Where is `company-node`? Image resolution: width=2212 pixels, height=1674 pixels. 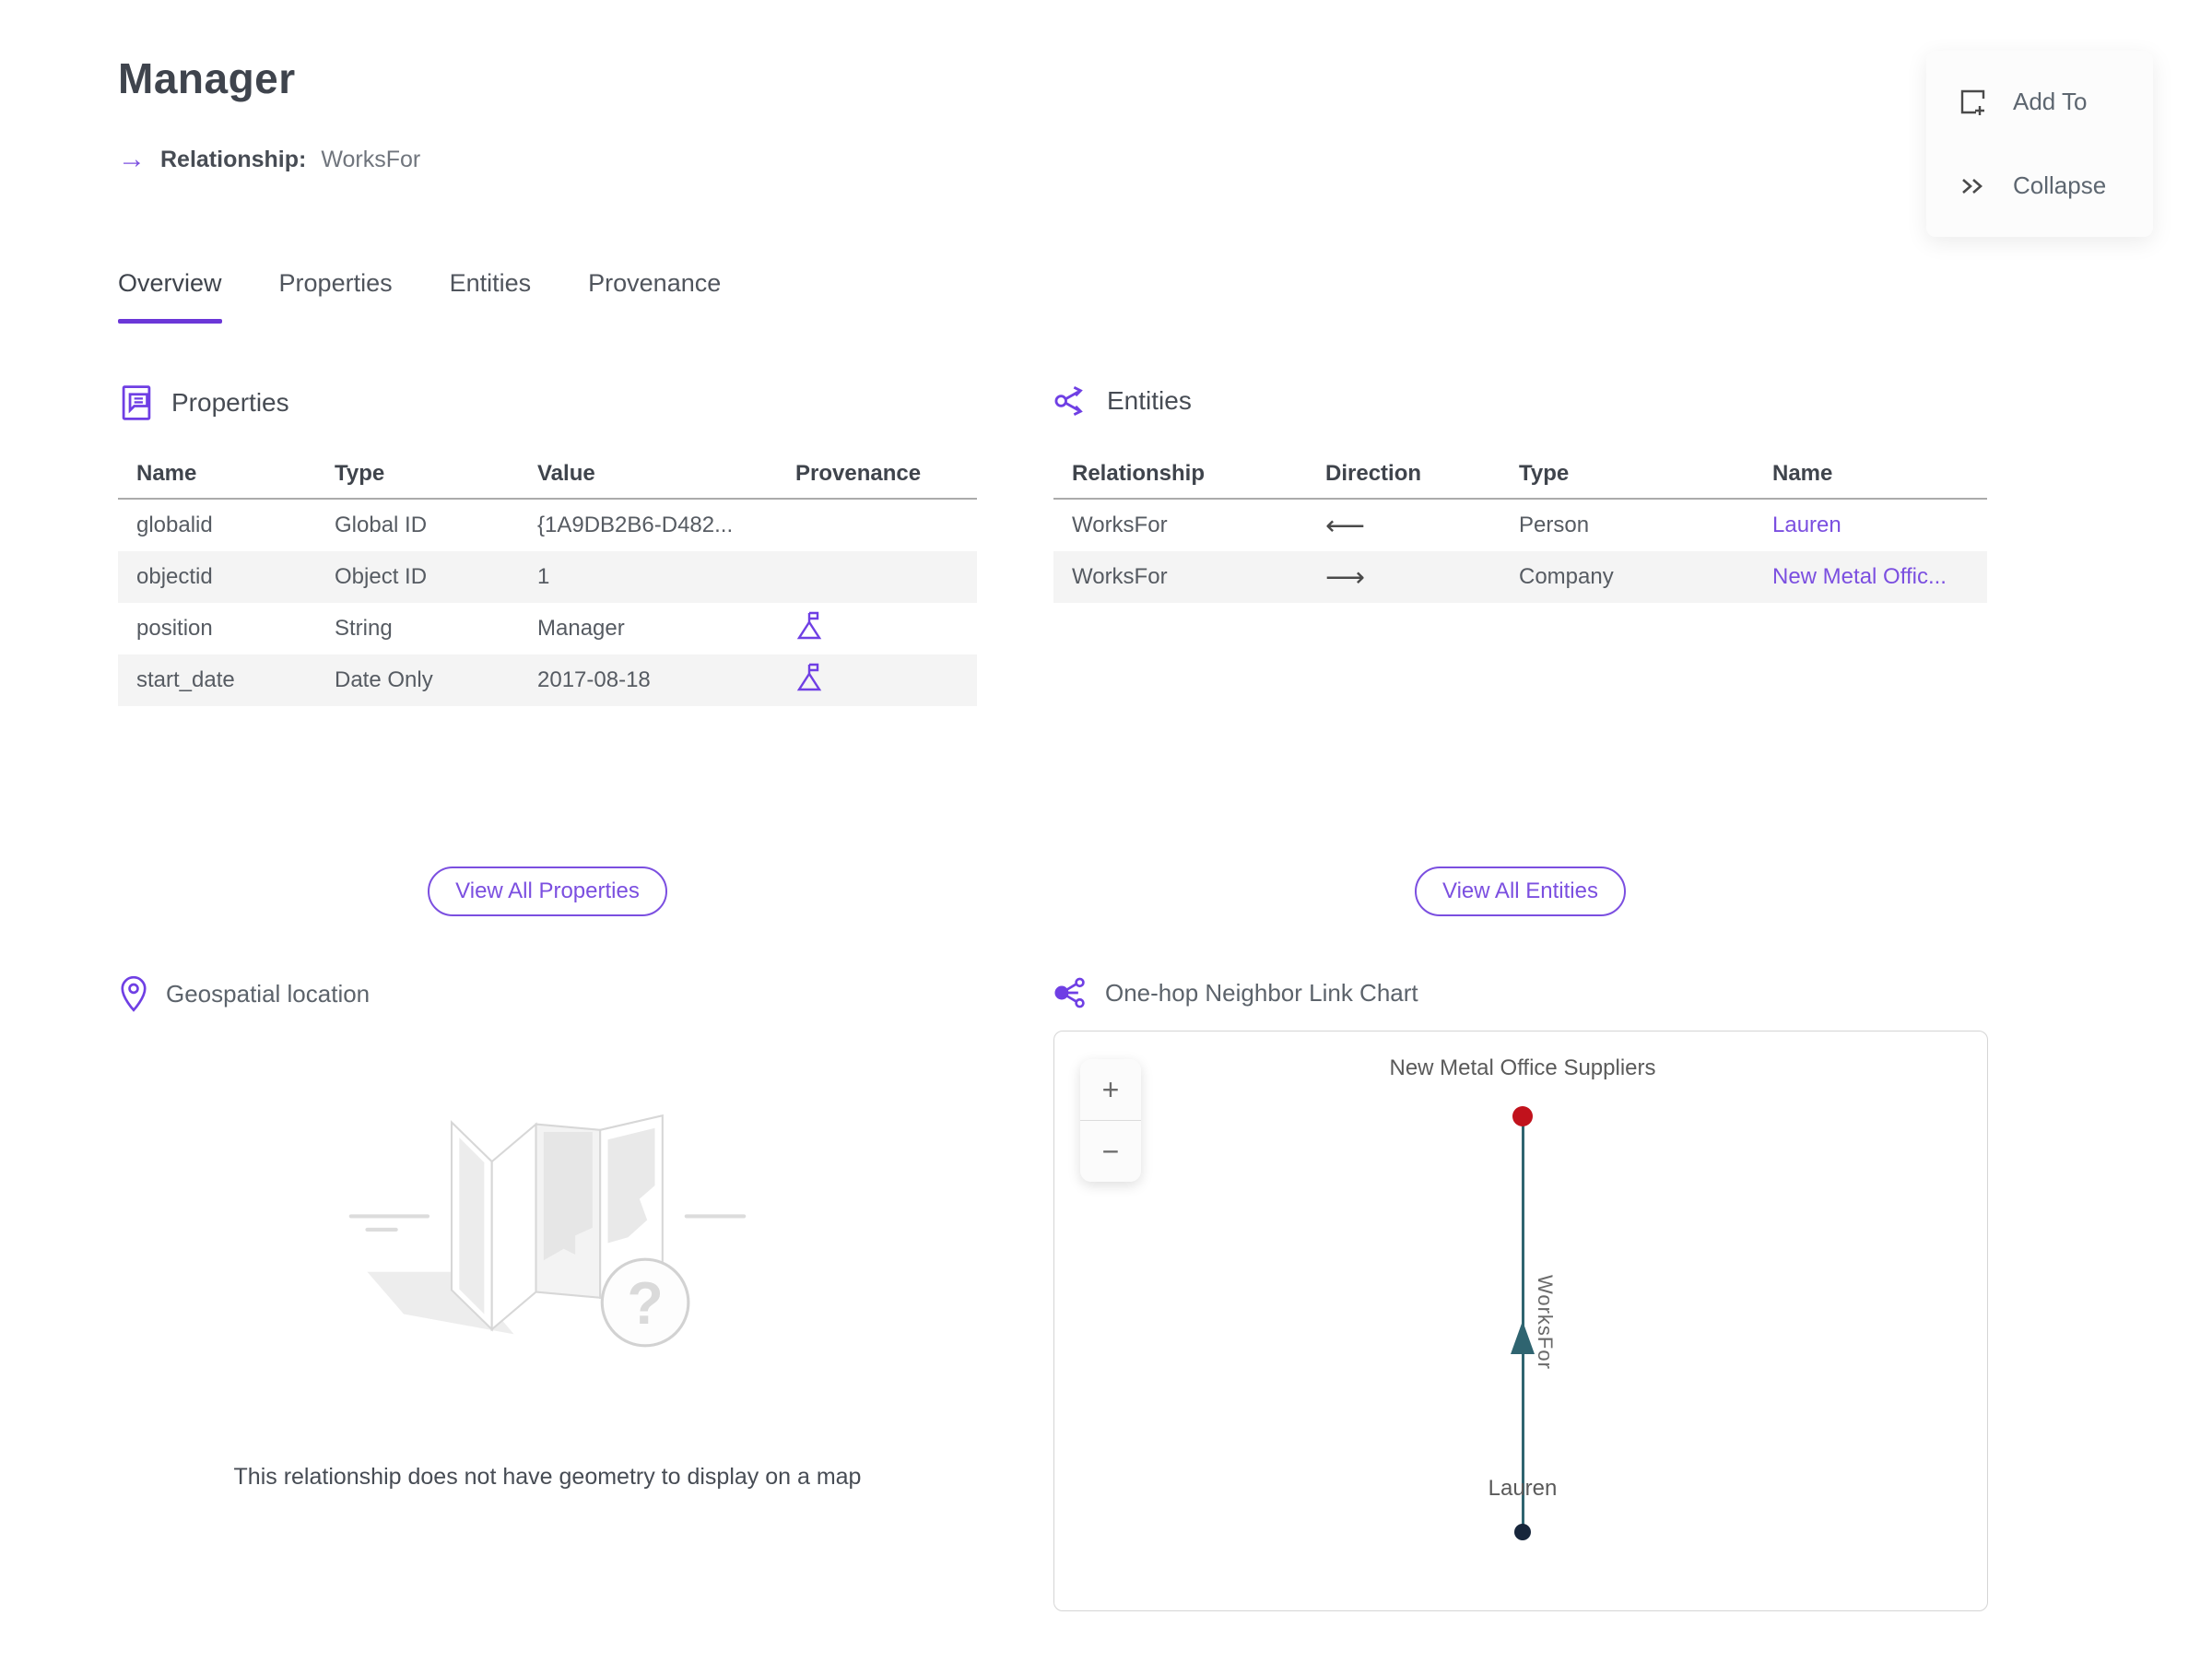
company-node is located at coordinates (1522, 1116).